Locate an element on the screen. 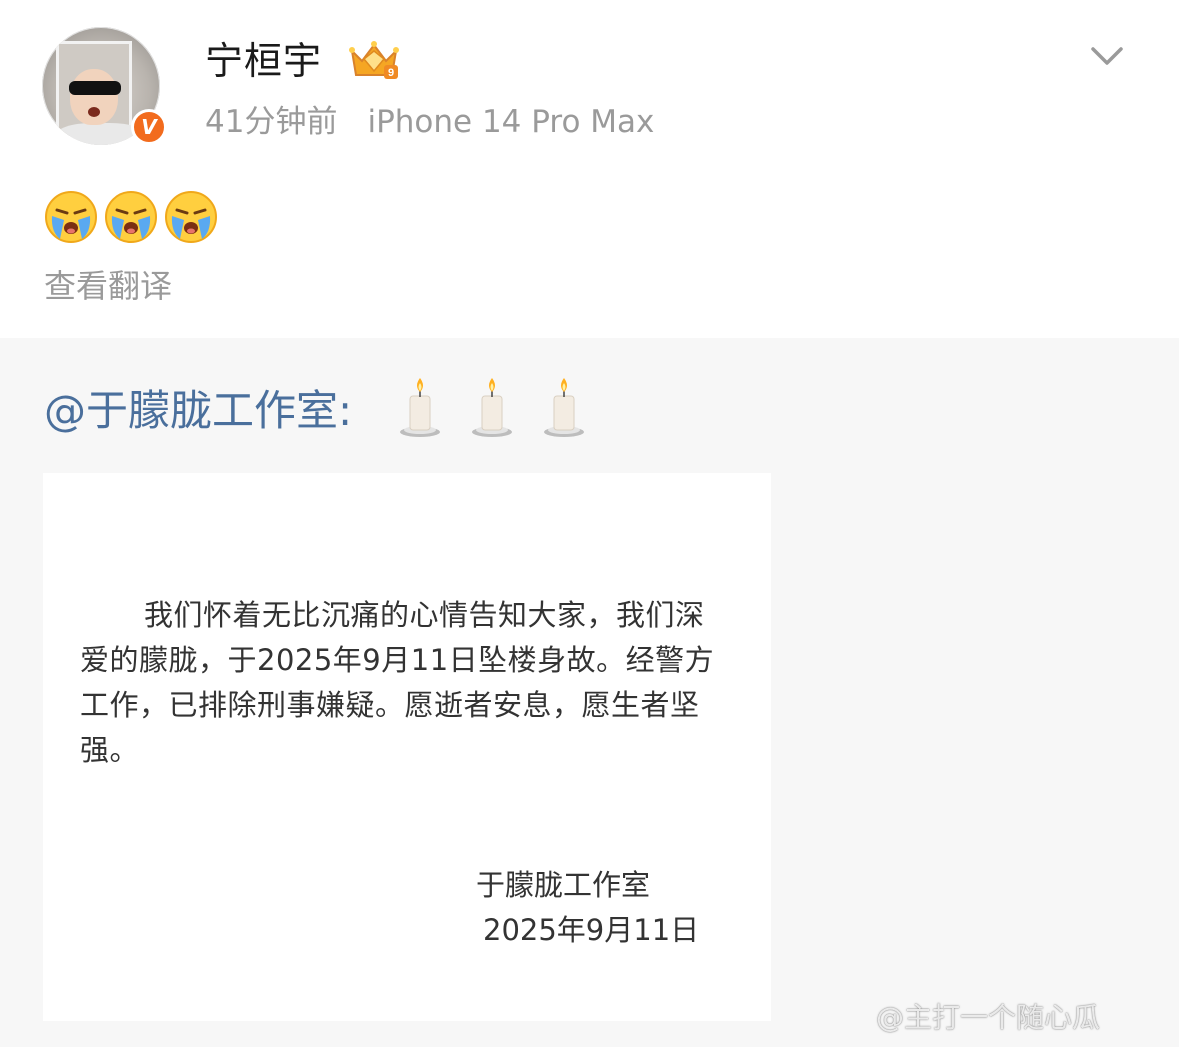 The image size is (1179, 1047). username: 宁桓宇 is located at coordinates (263, 61).